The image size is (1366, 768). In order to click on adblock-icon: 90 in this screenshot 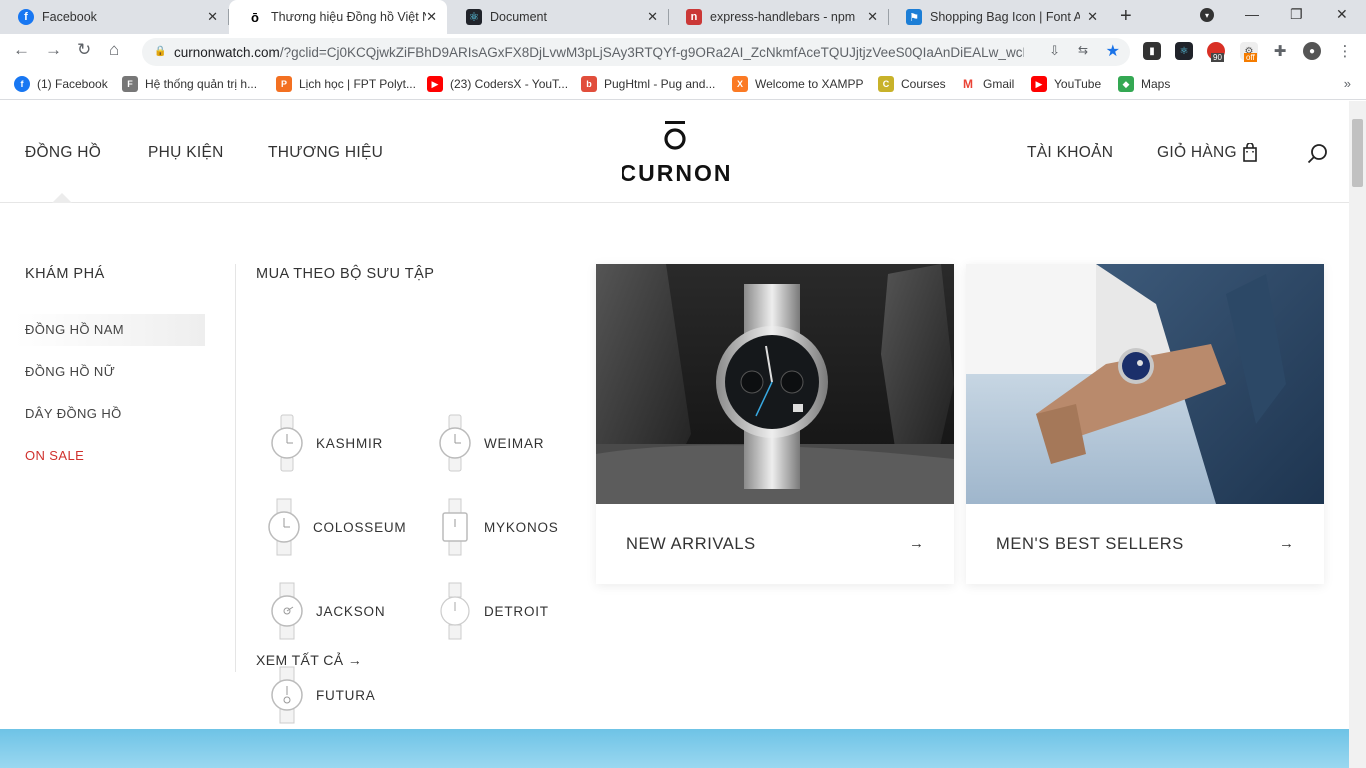, I will do `click(1216, 52)`.